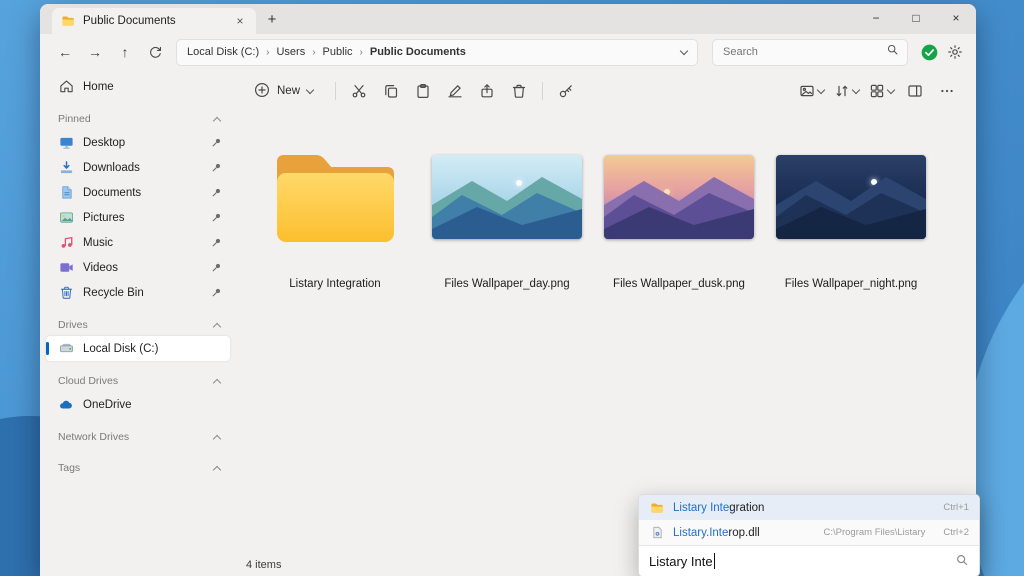 Image resolution: width=1024 pixels, height=576 pixels. Describe the element at coordinates (929, 52) in the screenshot. I see `sync-status-icon` at that location.